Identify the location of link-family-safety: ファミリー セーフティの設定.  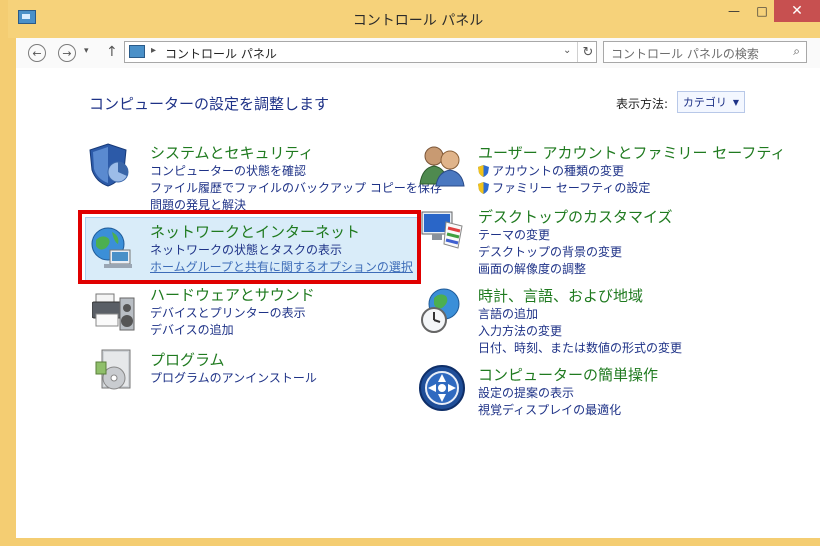
(631, 188).